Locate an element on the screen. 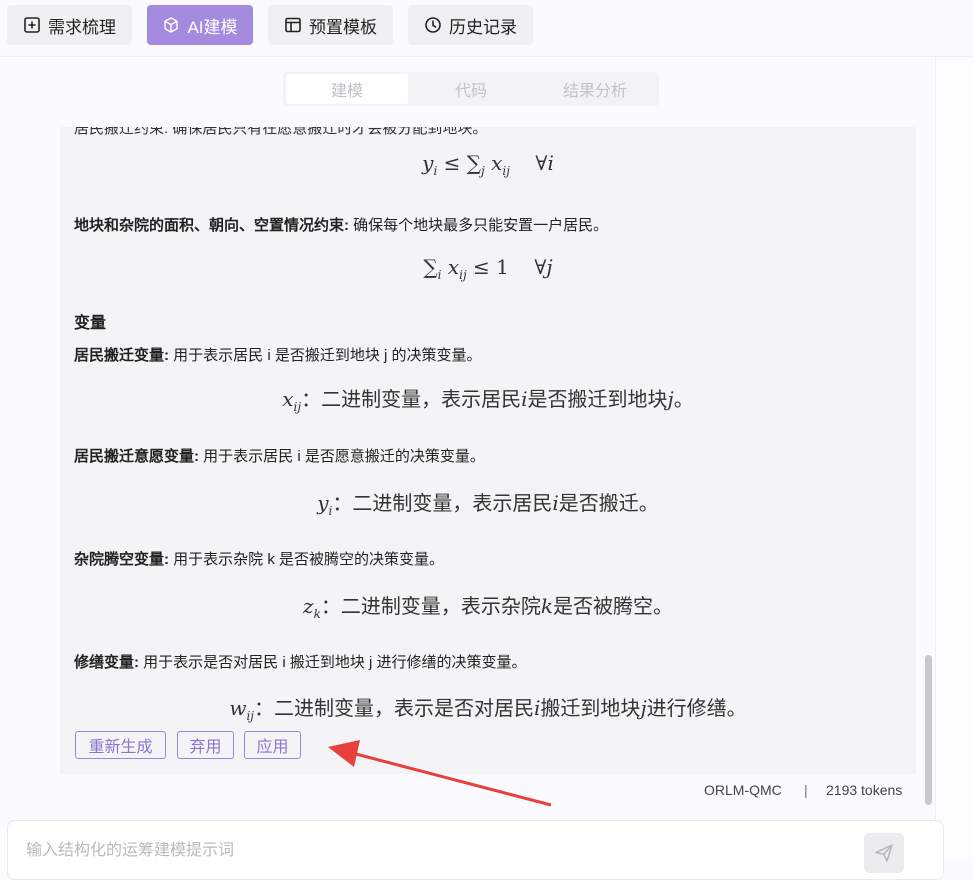 The image size is (973, 880). formula-var-renovation-end: 进行修缮。 is located at coordinates (696, 708).